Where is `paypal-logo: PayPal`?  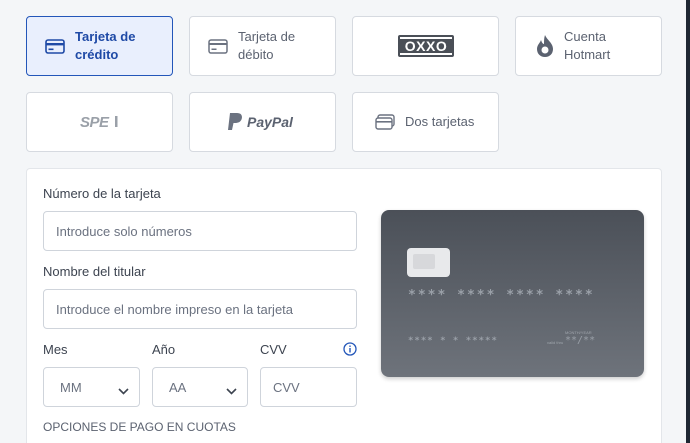 paypal-logo: PayPal is located at coordinates (263, 122).